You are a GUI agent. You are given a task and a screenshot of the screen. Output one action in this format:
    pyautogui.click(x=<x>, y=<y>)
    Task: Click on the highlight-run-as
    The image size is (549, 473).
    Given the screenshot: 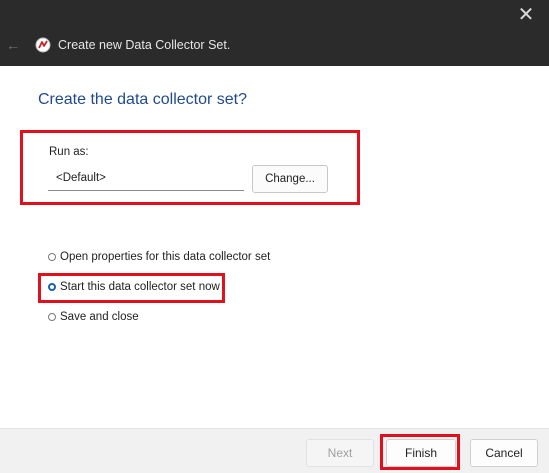 What is the action you would take?
    pyautogui.click(x=190, y=167)
    